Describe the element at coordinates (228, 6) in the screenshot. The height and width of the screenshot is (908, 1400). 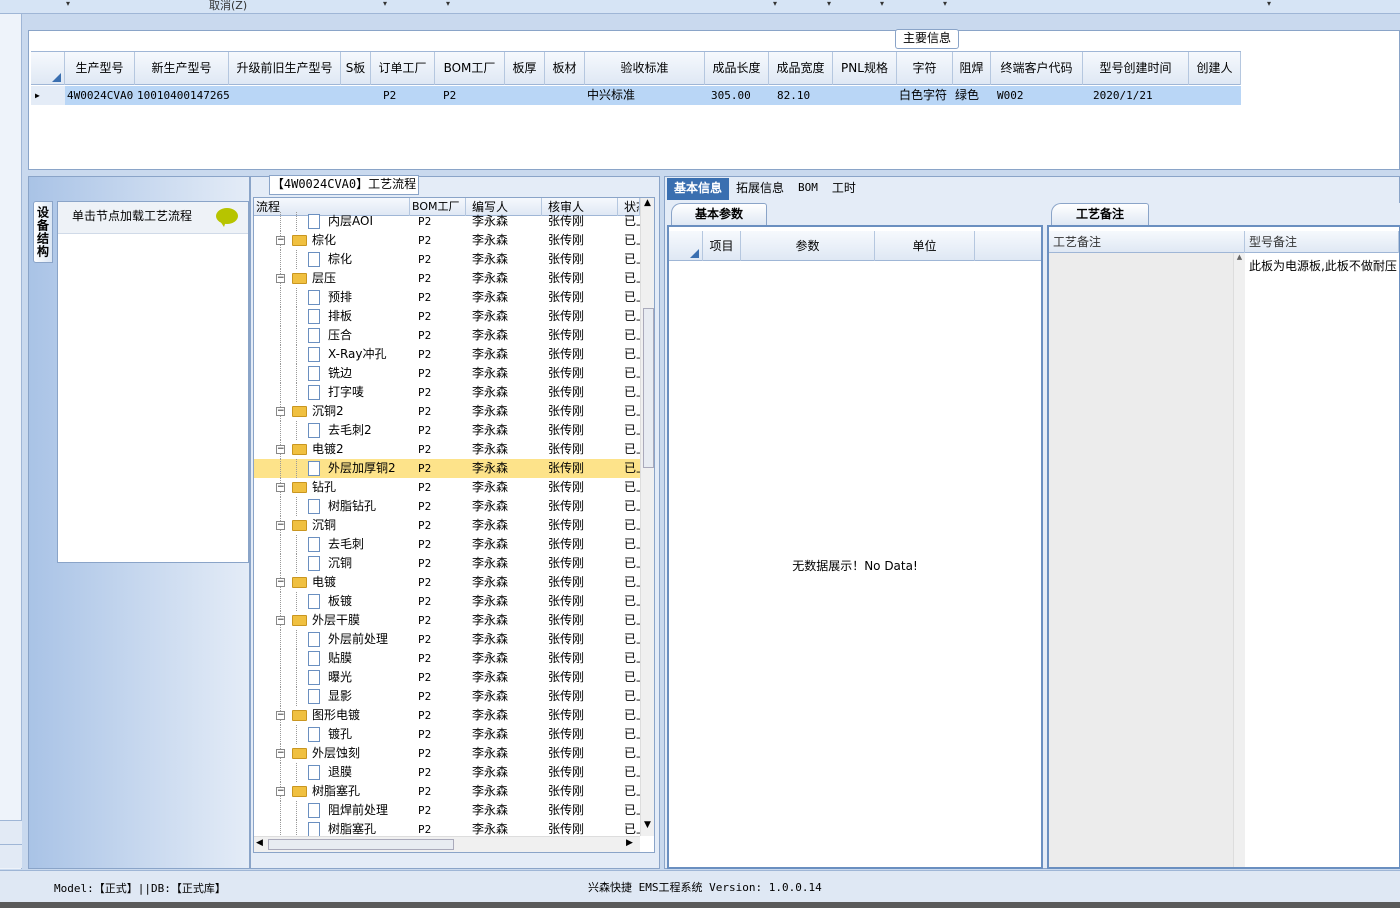
I see `cancel-button: 取消(Z)` at that location.